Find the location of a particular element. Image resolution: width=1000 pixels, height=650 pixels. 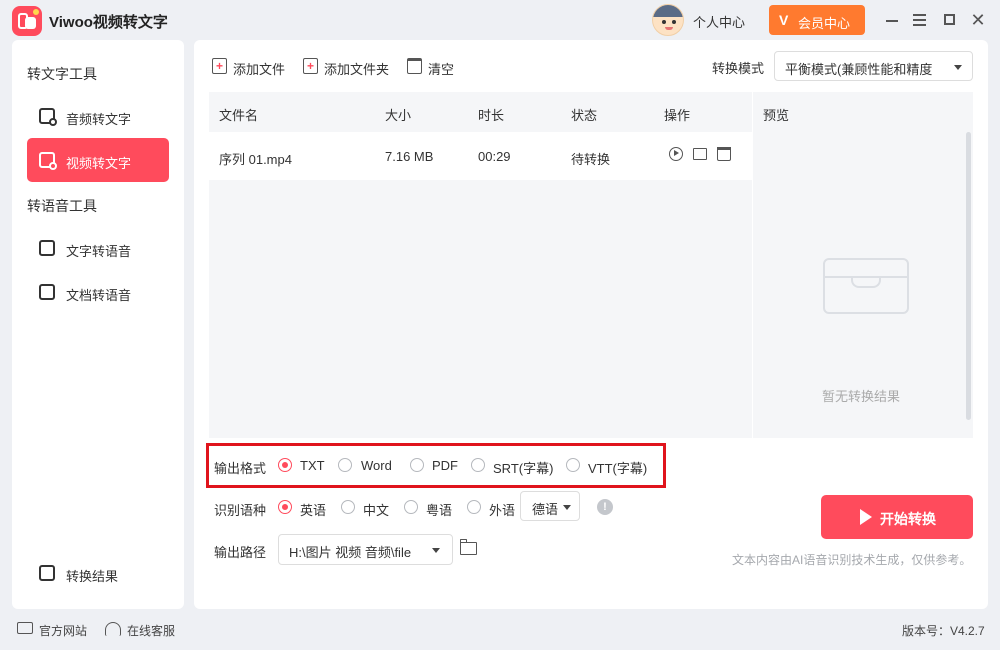

add-file-icon: + is located at coordinates (219, 66).